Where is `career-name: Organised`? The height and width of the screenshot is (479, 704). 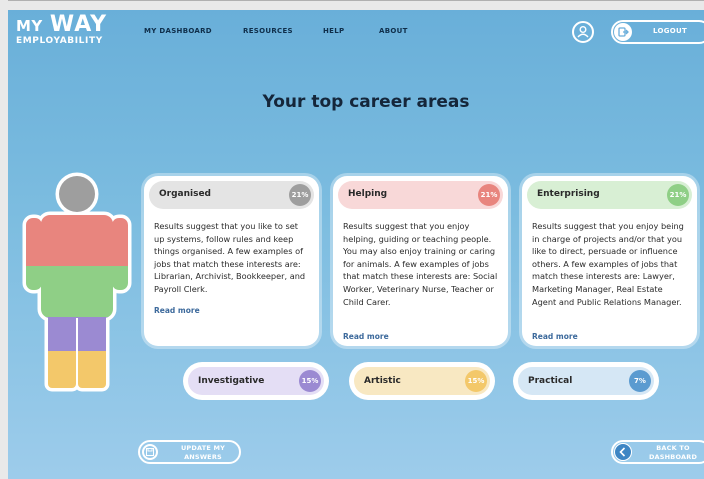 career-name: Organised is located at coordinates (185, 194).